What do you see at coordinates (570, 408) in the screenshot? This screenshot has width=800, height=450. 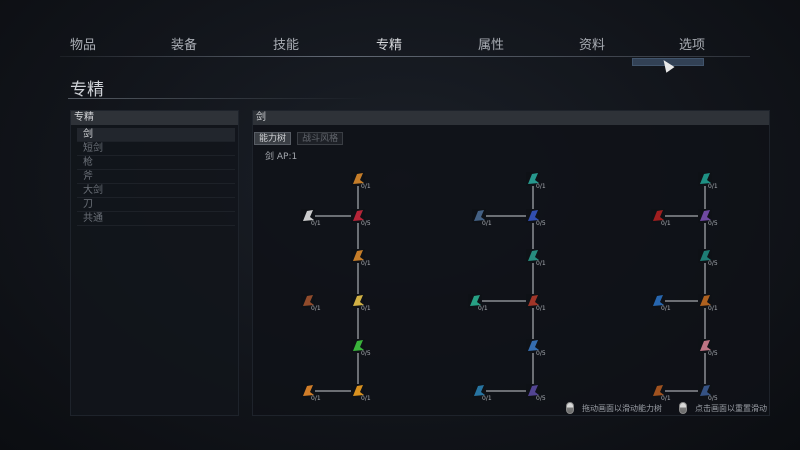 I see `mouse-left-icon` at bounding box center [570, 408].